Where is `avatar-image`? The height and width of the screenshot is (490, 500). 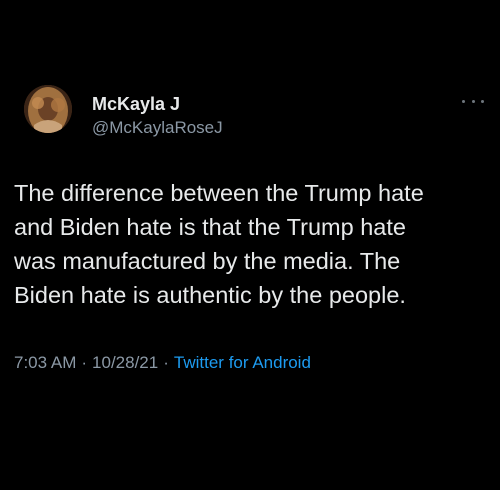
avatar-image is located at coordinates (48, 109).